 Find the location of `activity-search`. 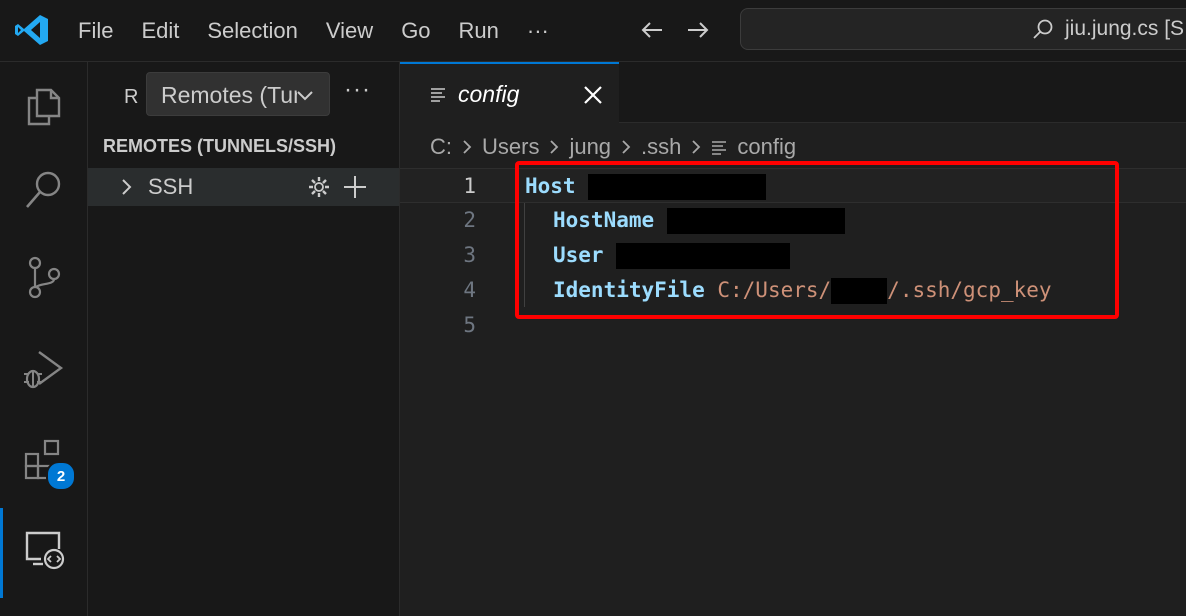

activity-search is located at coordinates (43, 190).